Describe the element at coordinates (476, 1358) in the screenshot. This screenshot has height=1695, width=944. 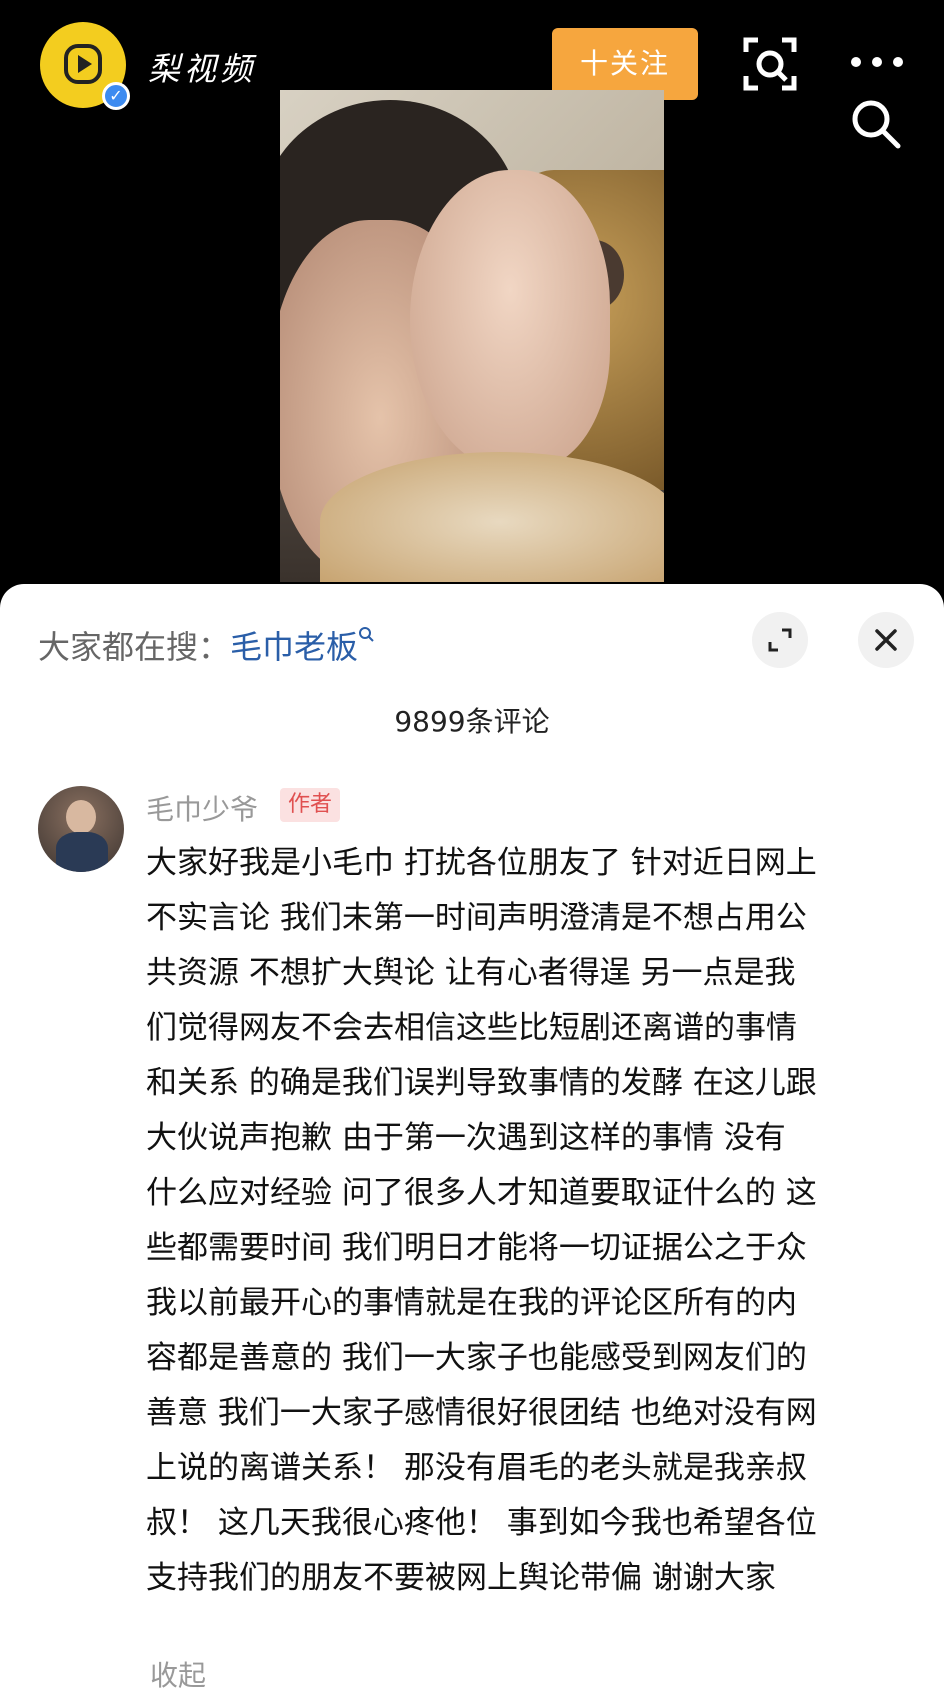
I see `comment-line: 容都是善意的 我们一大家子也能感受到网友们的` at that location.